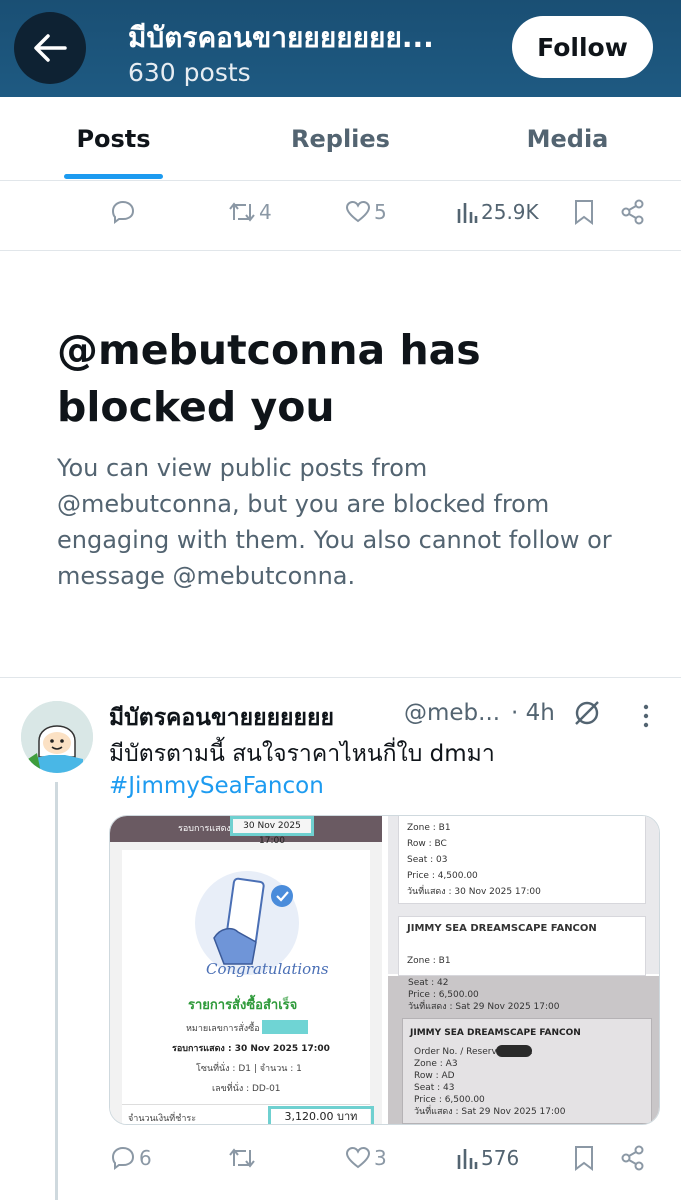 Image resolution: width=681 pixels, height=1200 pixels. Describe the element at coordinates (269, 378) in the screenshot. I see `blocked-title: @mebutconna has blocked you` at that location.